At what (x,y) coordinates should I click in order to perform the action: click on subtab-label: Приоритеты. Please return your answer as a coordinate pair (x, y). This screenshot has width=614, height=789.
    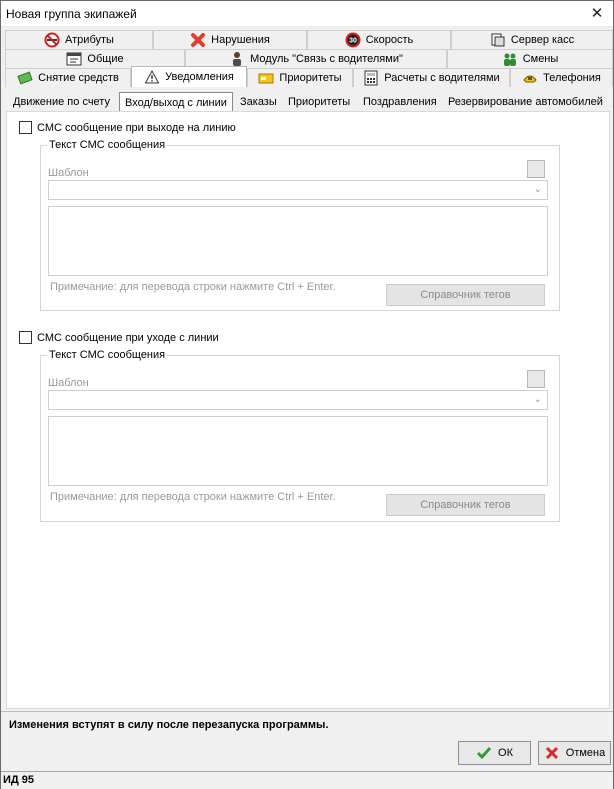
    Looking at the image, I should click on (319, 102).